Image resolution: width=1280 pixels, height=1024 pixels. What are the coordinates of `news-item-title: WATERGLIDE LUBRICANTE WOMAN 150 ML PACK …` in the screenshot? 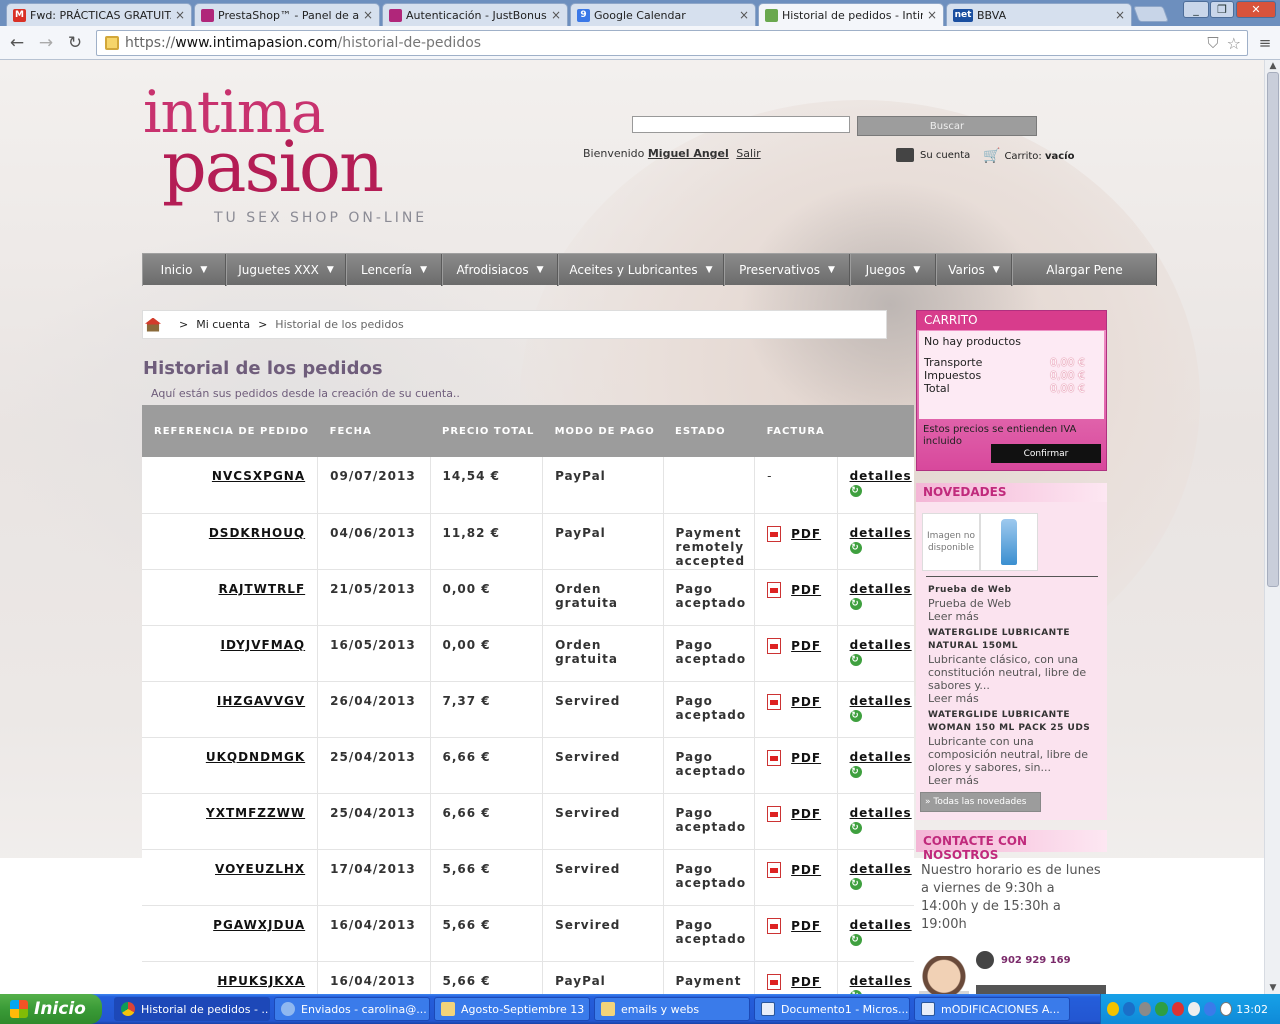 It's located at (1016, 722).